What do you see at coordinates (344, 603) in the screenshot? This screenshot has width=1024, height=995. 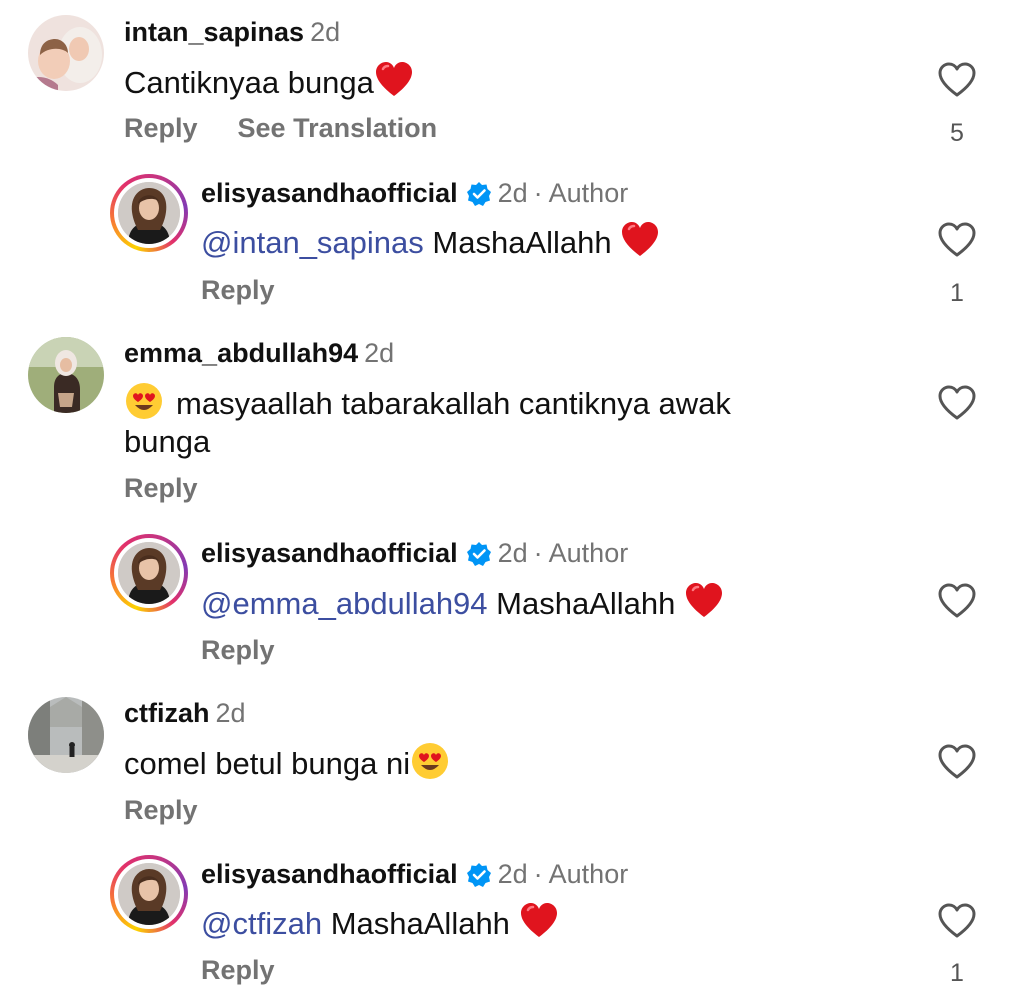 I see `mention-link: @emma_abdullah94` at bounding box center [344, 603].